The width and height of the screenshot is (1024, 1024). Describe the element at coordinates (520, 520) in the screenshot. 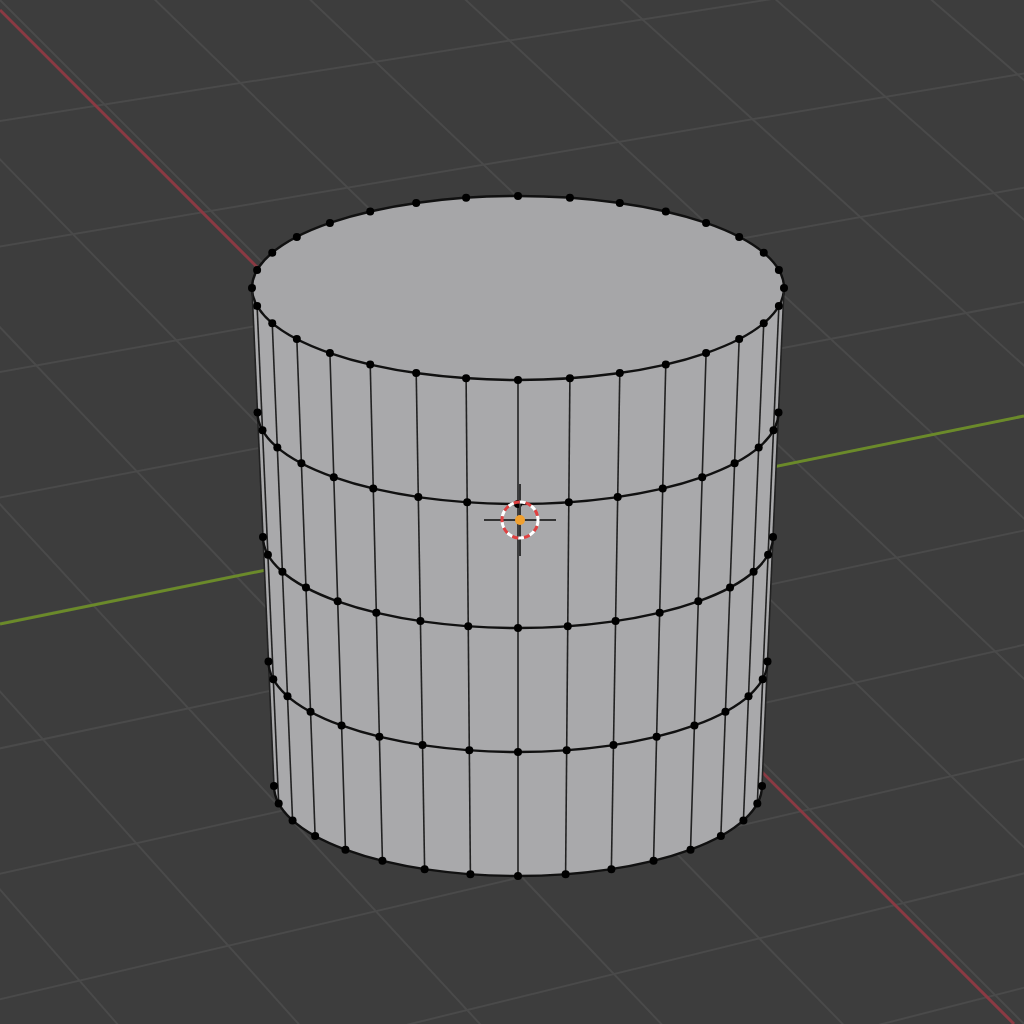

I see `origin-marker-icon` at that location.